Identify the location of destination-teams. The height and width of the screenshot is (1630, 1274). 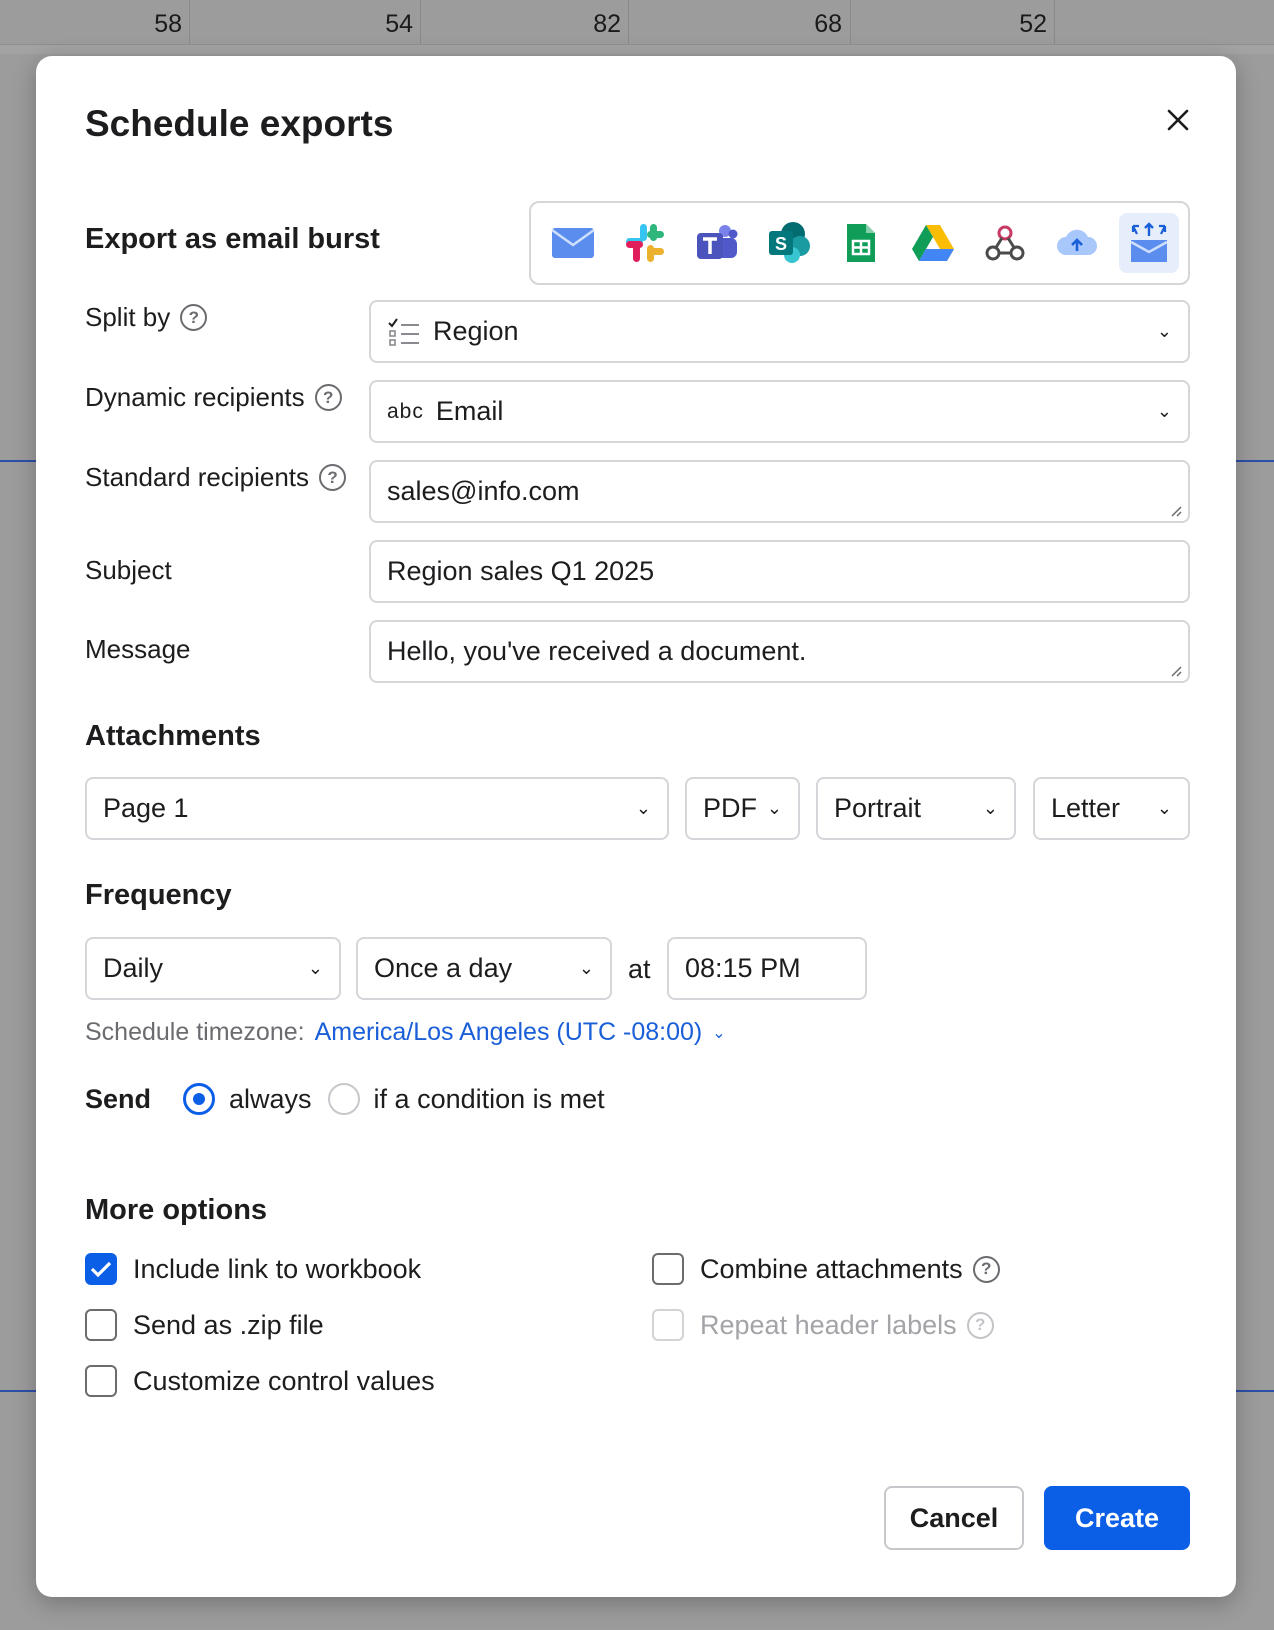
(717, 243).